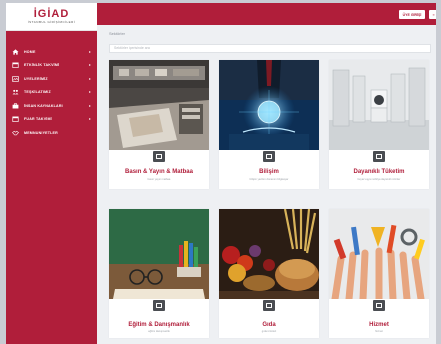  I want to click on printing-press-image, so click(159, 105).